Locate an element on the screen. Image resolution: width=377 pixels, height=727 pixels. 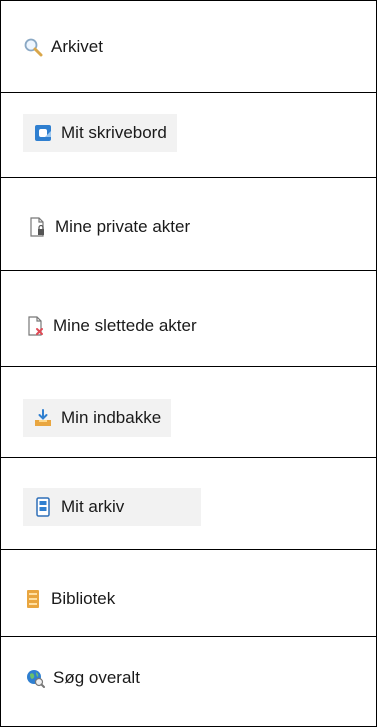
menu-item-slettede-akter: Mine slettede akter is located at coordinates (111, 326).